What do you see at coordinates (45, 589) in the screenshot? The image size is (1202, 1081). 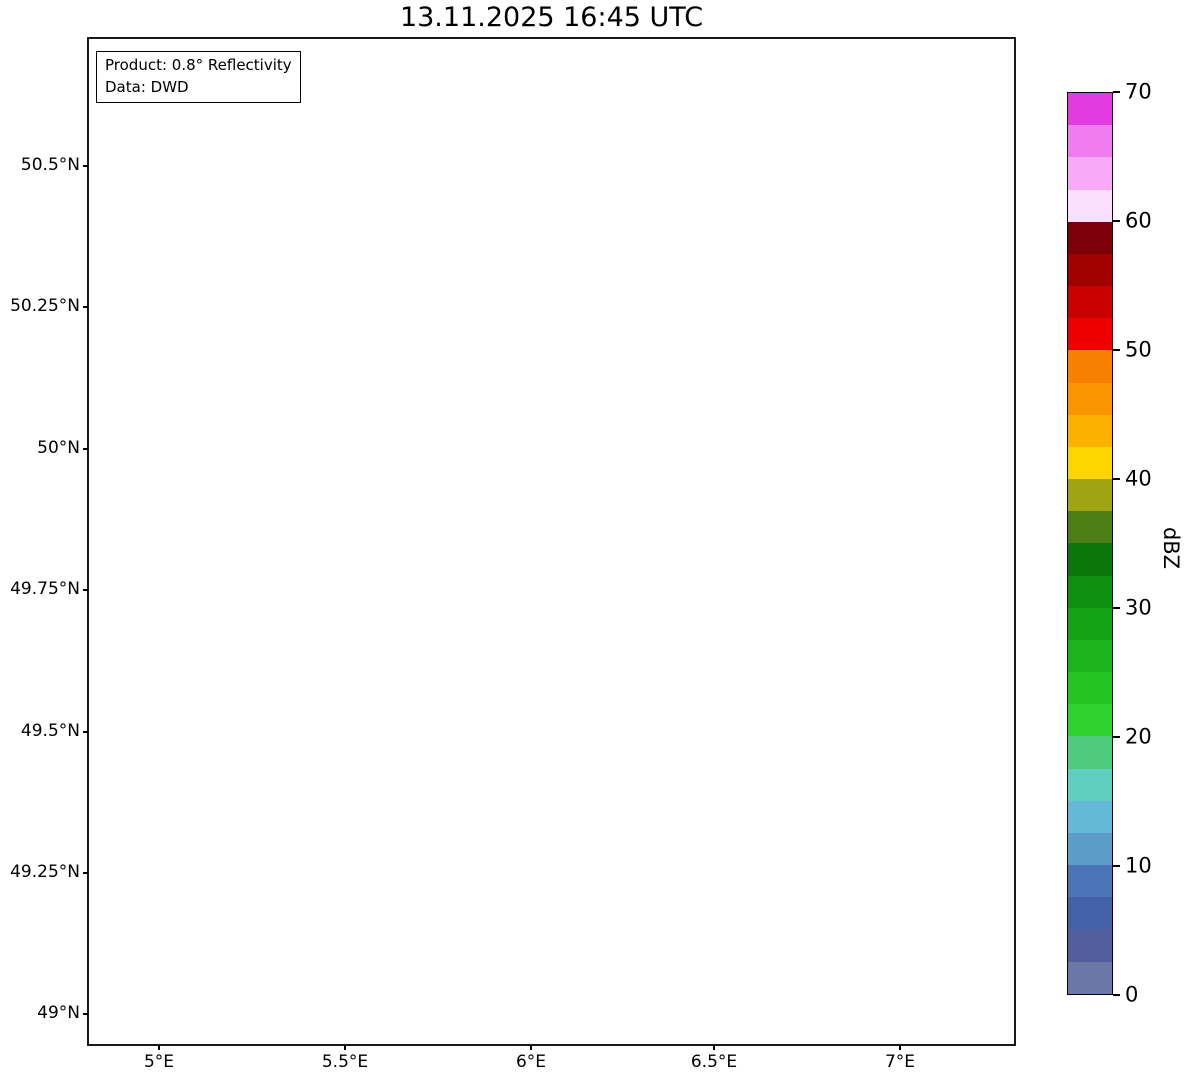 I see `y-tick-label: 49.75°N` at bounding box center [45, 589].